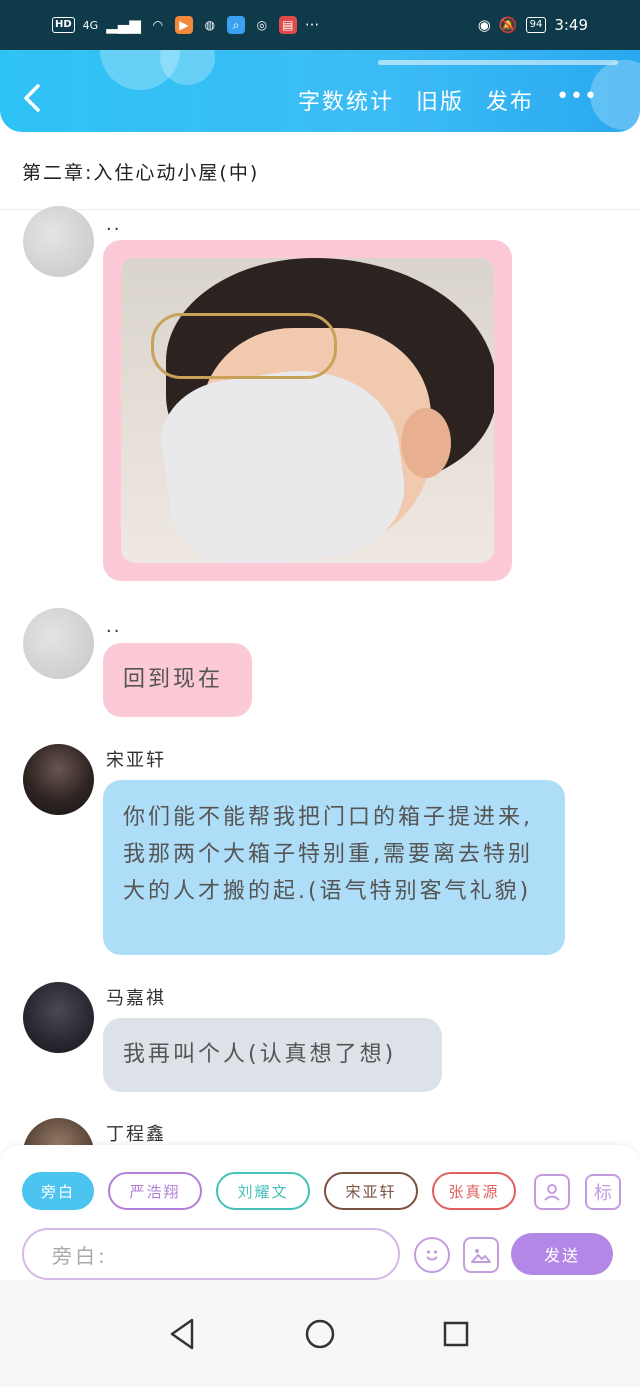 The image size is (640, 1387). I want to click on hd-badge: HD, so click(63, 25).